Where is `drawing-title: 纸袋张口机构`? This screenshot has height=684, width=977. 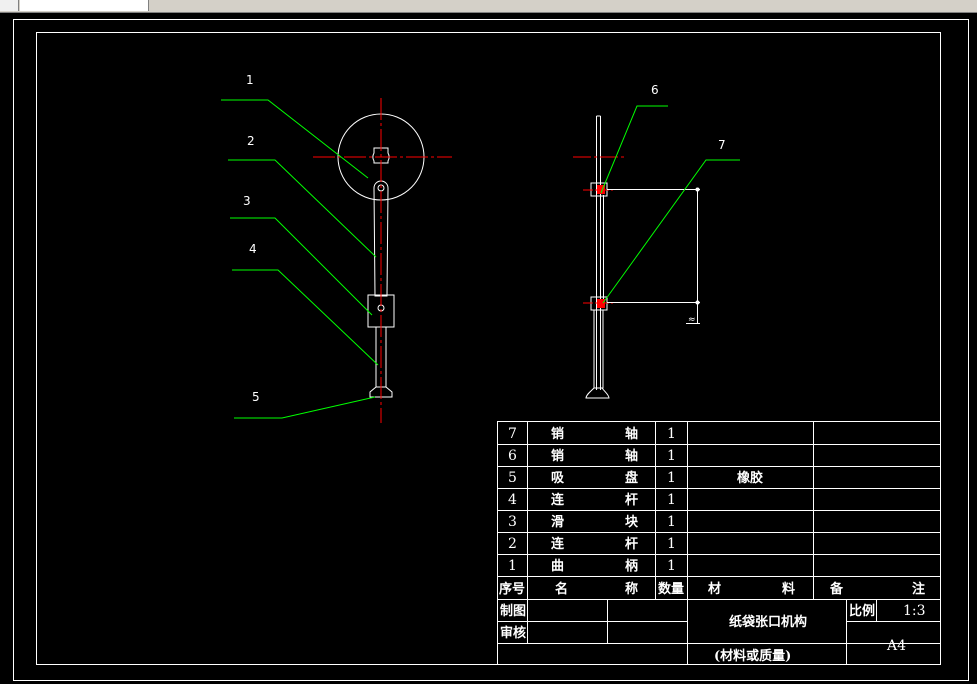
drawing-title: 纸袋张口机构 is located at coordinates (768, 622).